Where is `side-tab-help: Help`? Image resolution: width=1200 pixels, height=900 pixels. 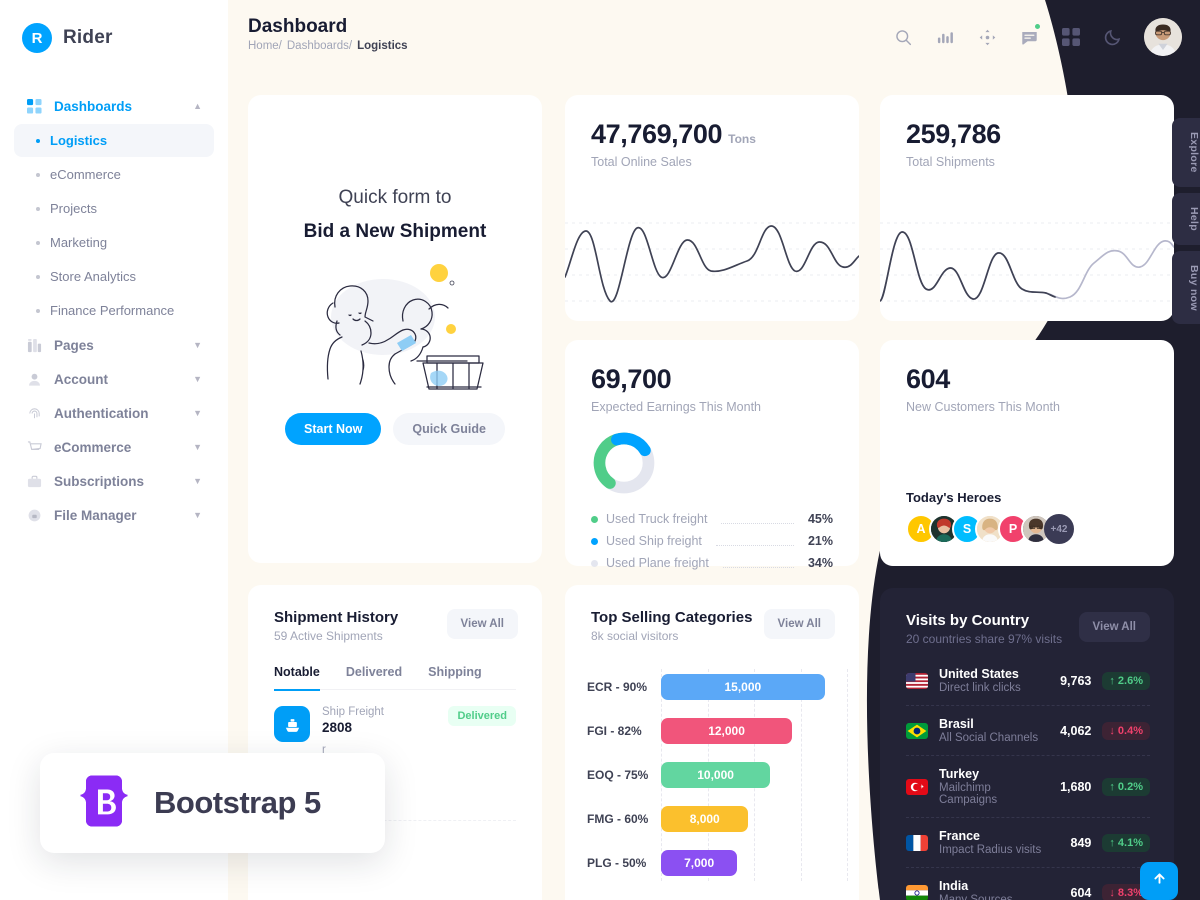 side-tab-help: Help is located at coordinates (1186, 218).